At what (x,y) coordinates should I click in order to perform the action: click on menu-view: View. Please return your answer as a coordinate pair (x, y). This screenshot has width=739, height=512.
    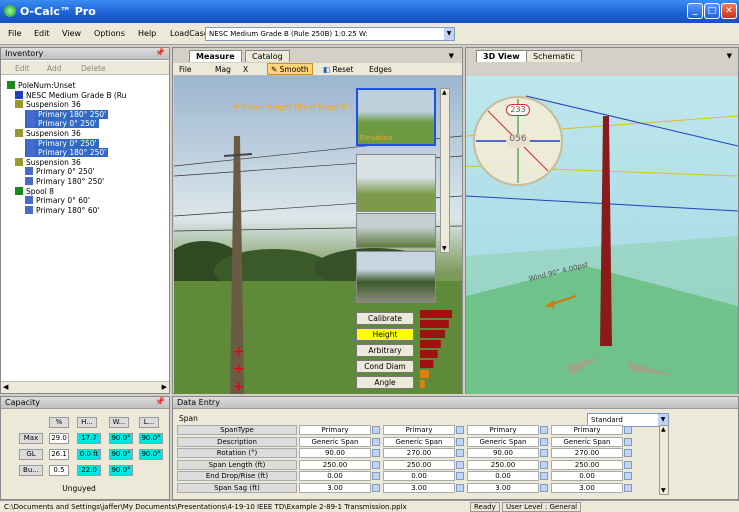
    Looking at the image, I should click on (71, 33).